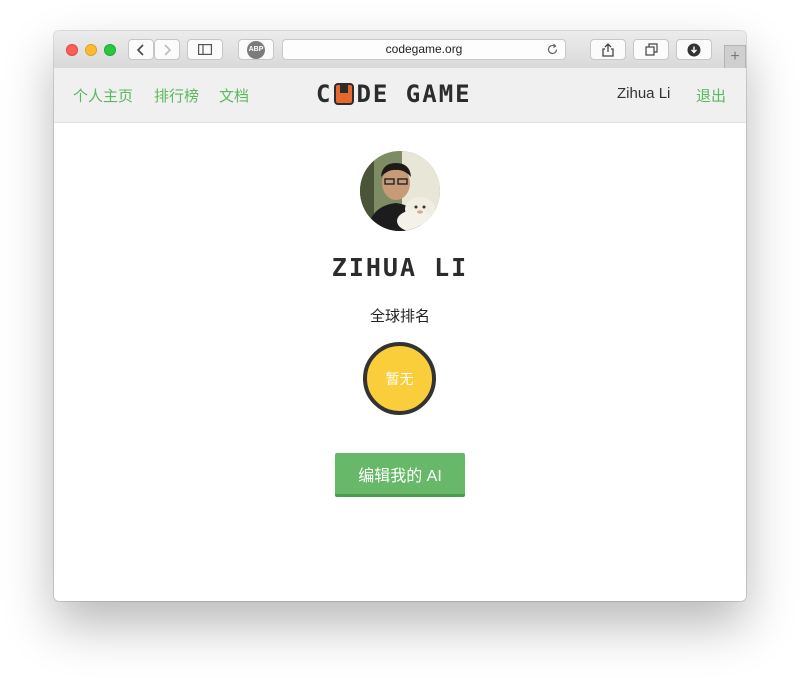  I want to click on logo-mark-icon, so click(344, 94).